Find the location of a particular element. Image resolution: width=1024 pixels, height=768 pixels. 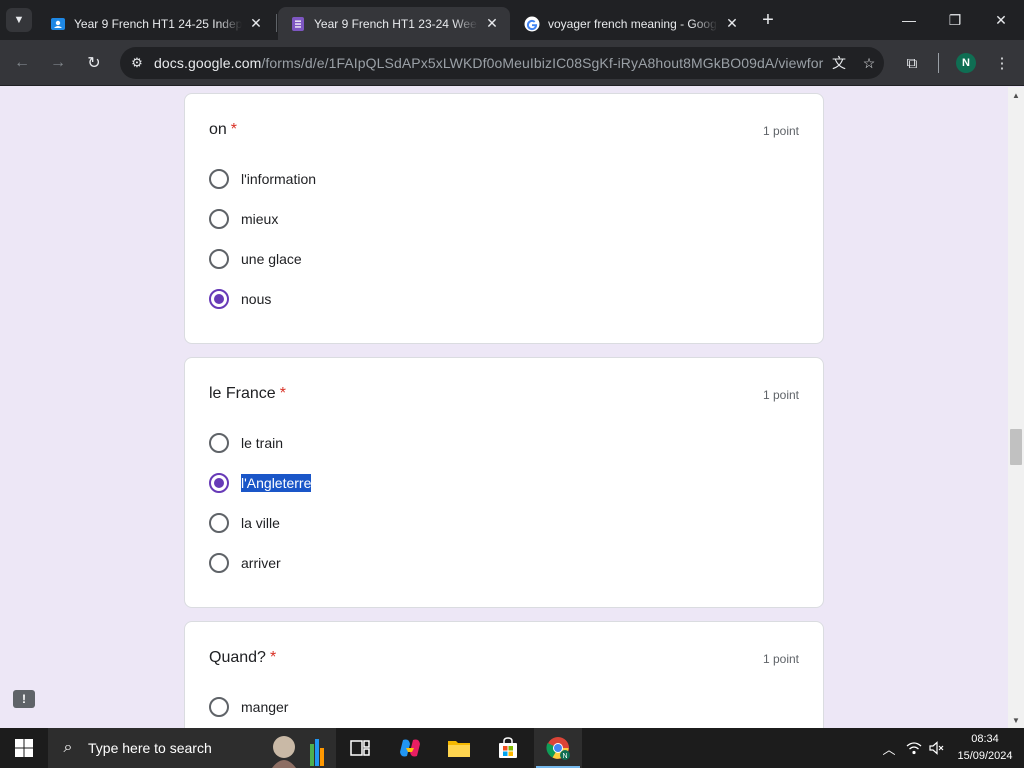

store-bag-icon is located at coordinates (508, 747).